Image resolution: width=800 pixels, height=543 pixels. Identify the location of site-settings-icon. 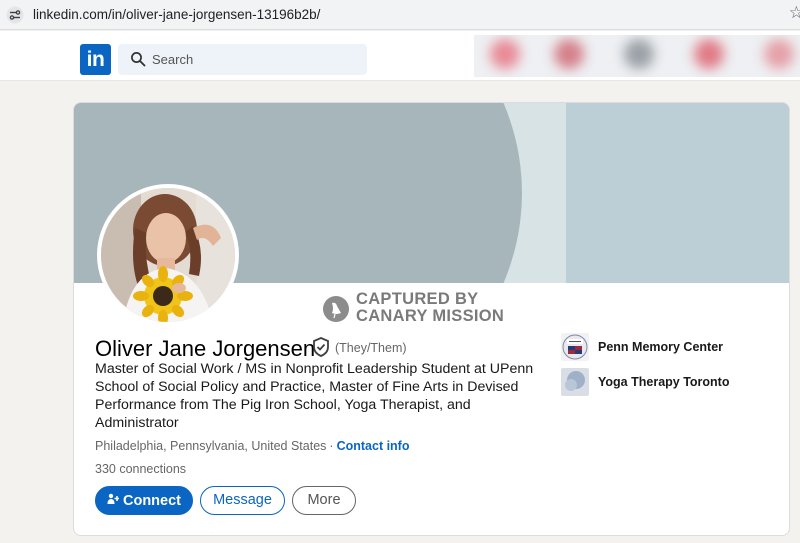
(15, 15).